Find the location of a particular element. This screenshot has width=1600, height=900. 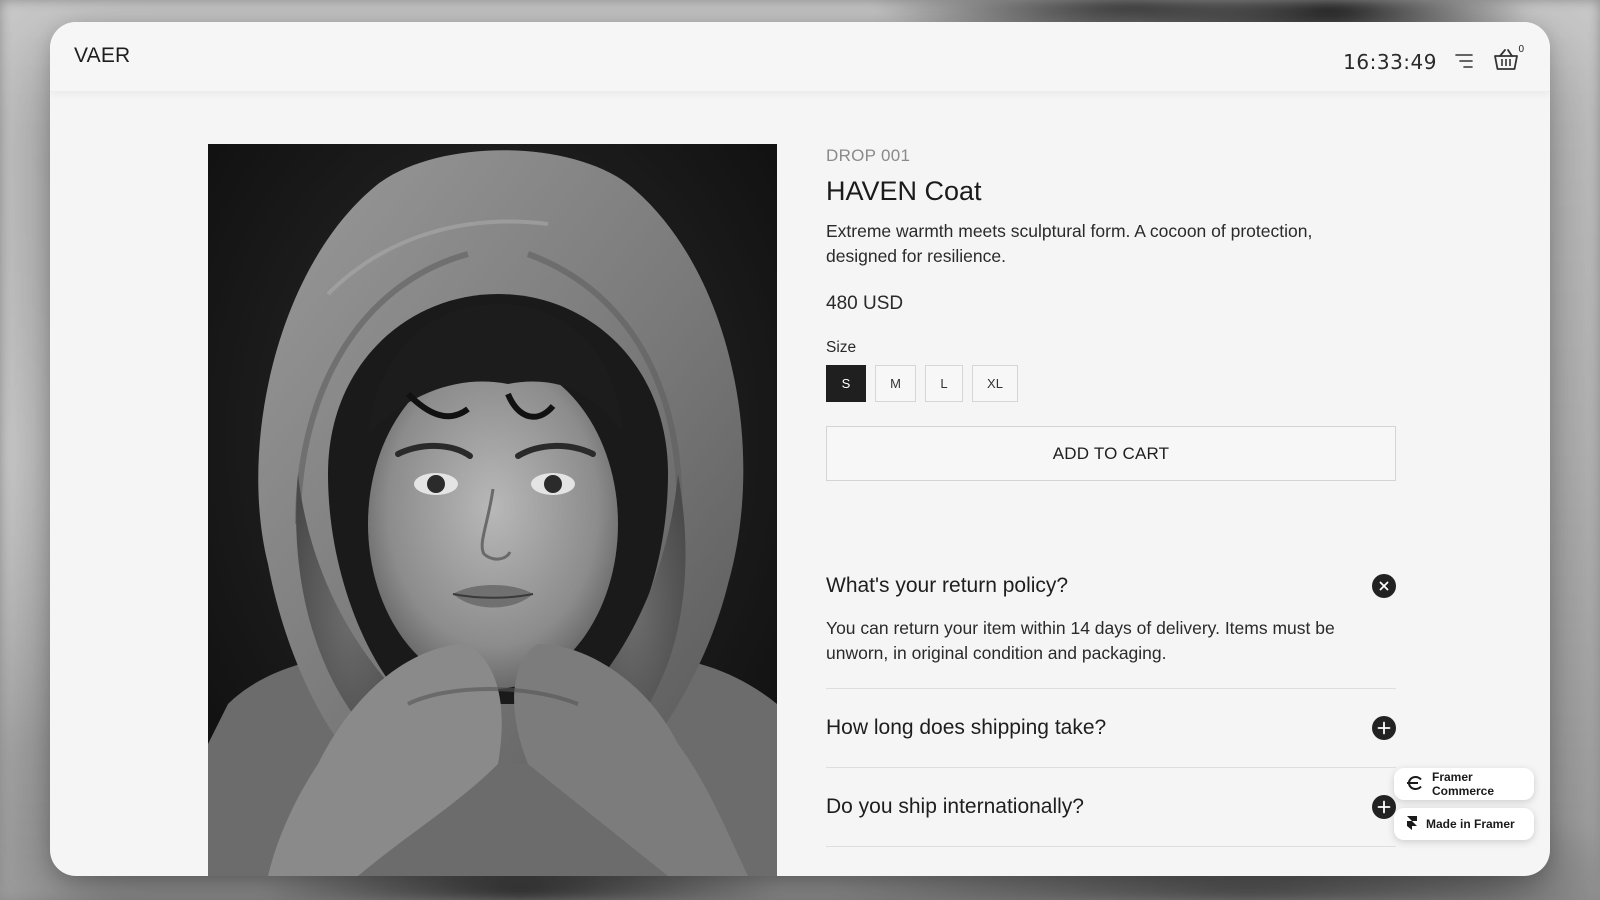

framer-logo-icon is located at coordinates (1412, 824).